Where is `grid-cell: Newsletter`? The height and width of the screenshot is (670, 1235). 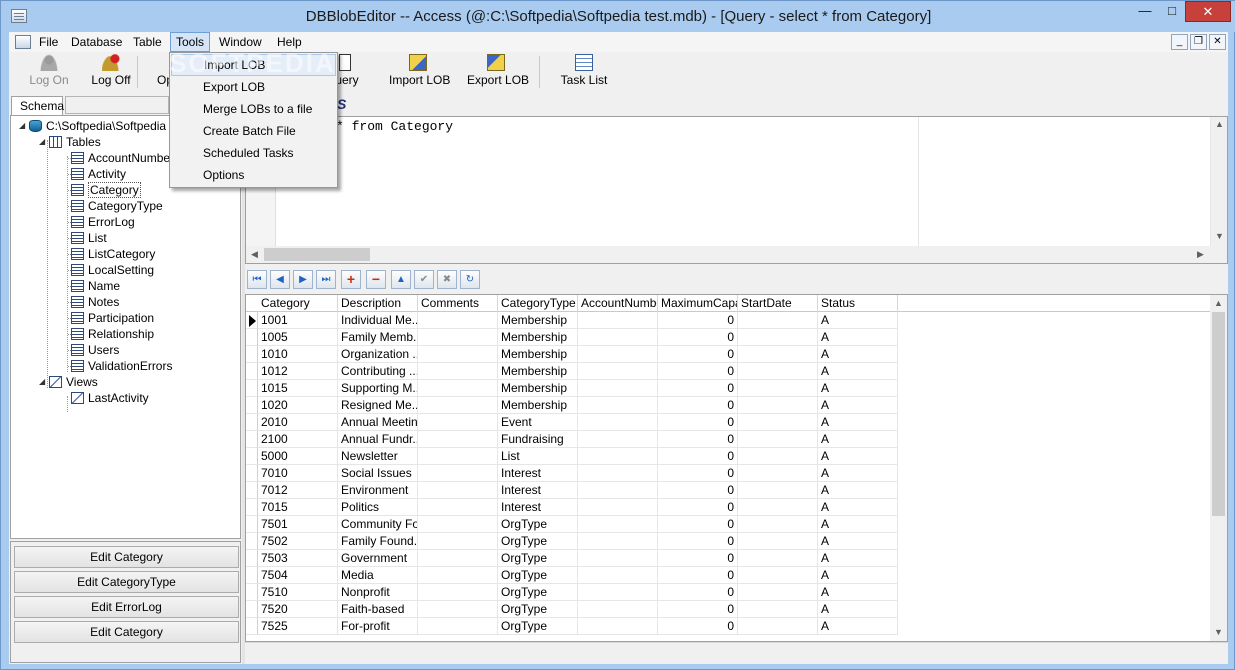
grid-cell: Newsletter is located at coordinates (378, 456).